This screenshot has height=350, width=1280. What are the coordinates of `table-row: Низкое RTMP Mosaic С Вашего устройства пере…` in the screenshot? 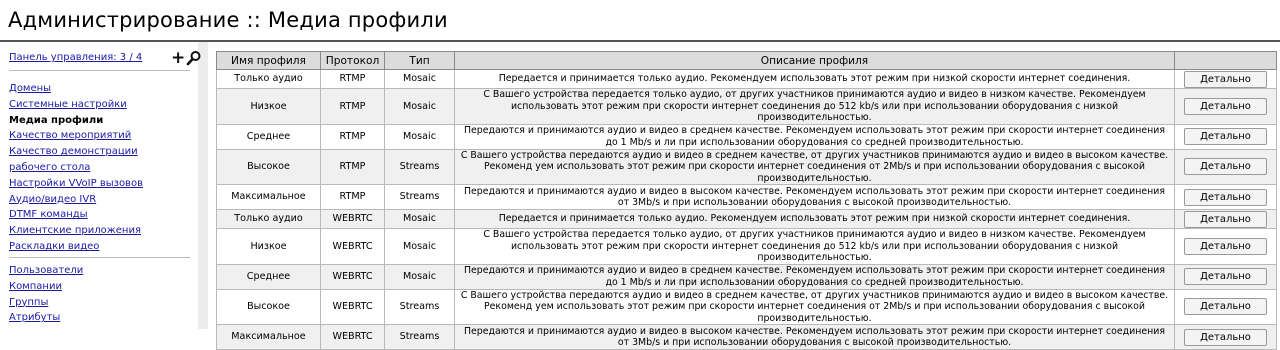 It's located at (746, 106).